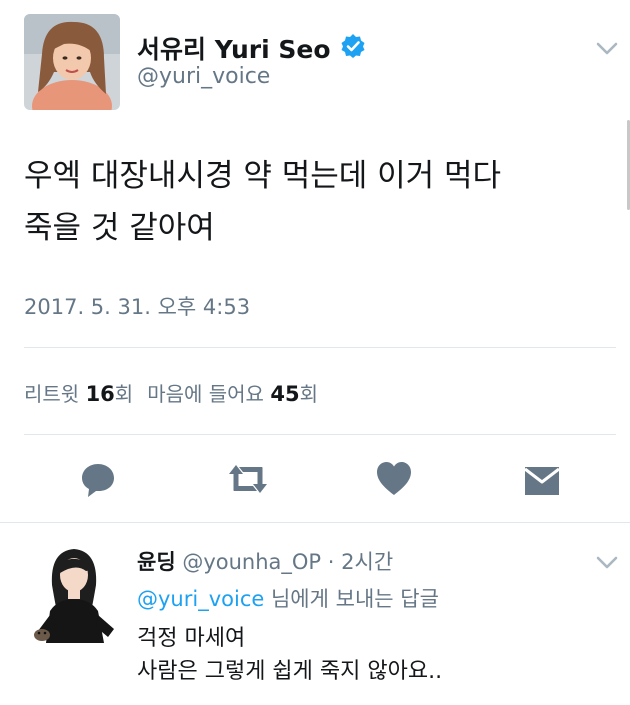 The image size is (630, 705). Describe the element at coordinates (308, 394) in the screenshot. I see `likes-unit: 회` at that location.